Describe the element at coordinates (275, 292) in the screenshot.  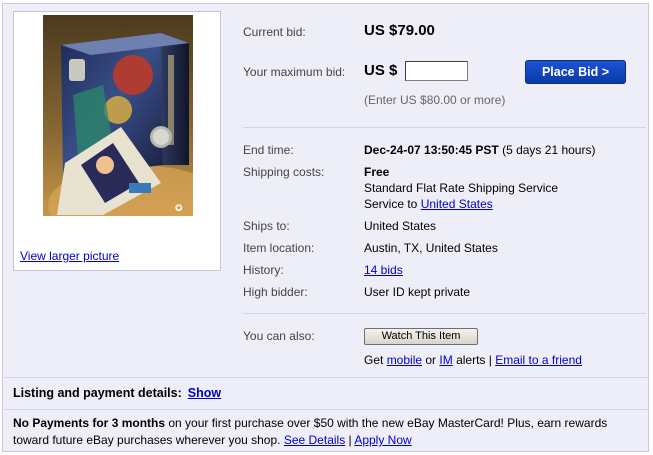
I see `high-bidder-label: High bidder:` at that location.